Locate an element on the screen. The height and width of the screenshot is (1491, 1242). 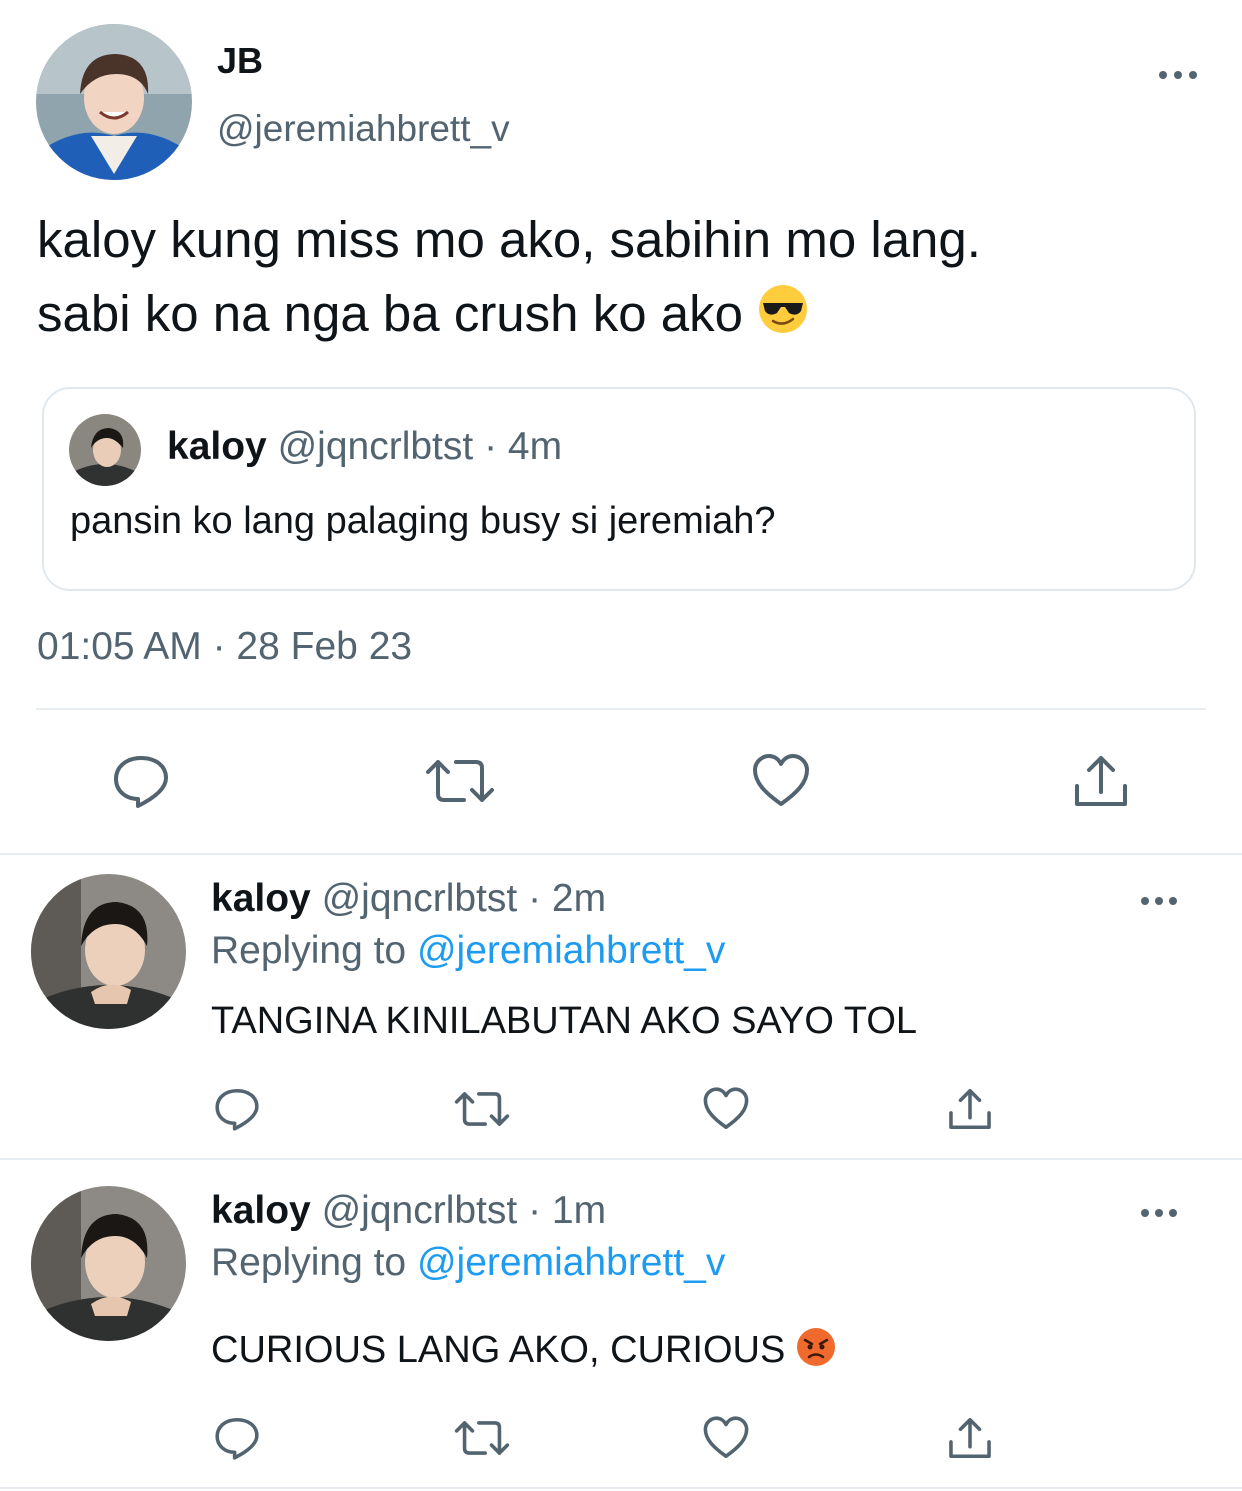
sunglasses-emoji is located at coordinates (783, 318).